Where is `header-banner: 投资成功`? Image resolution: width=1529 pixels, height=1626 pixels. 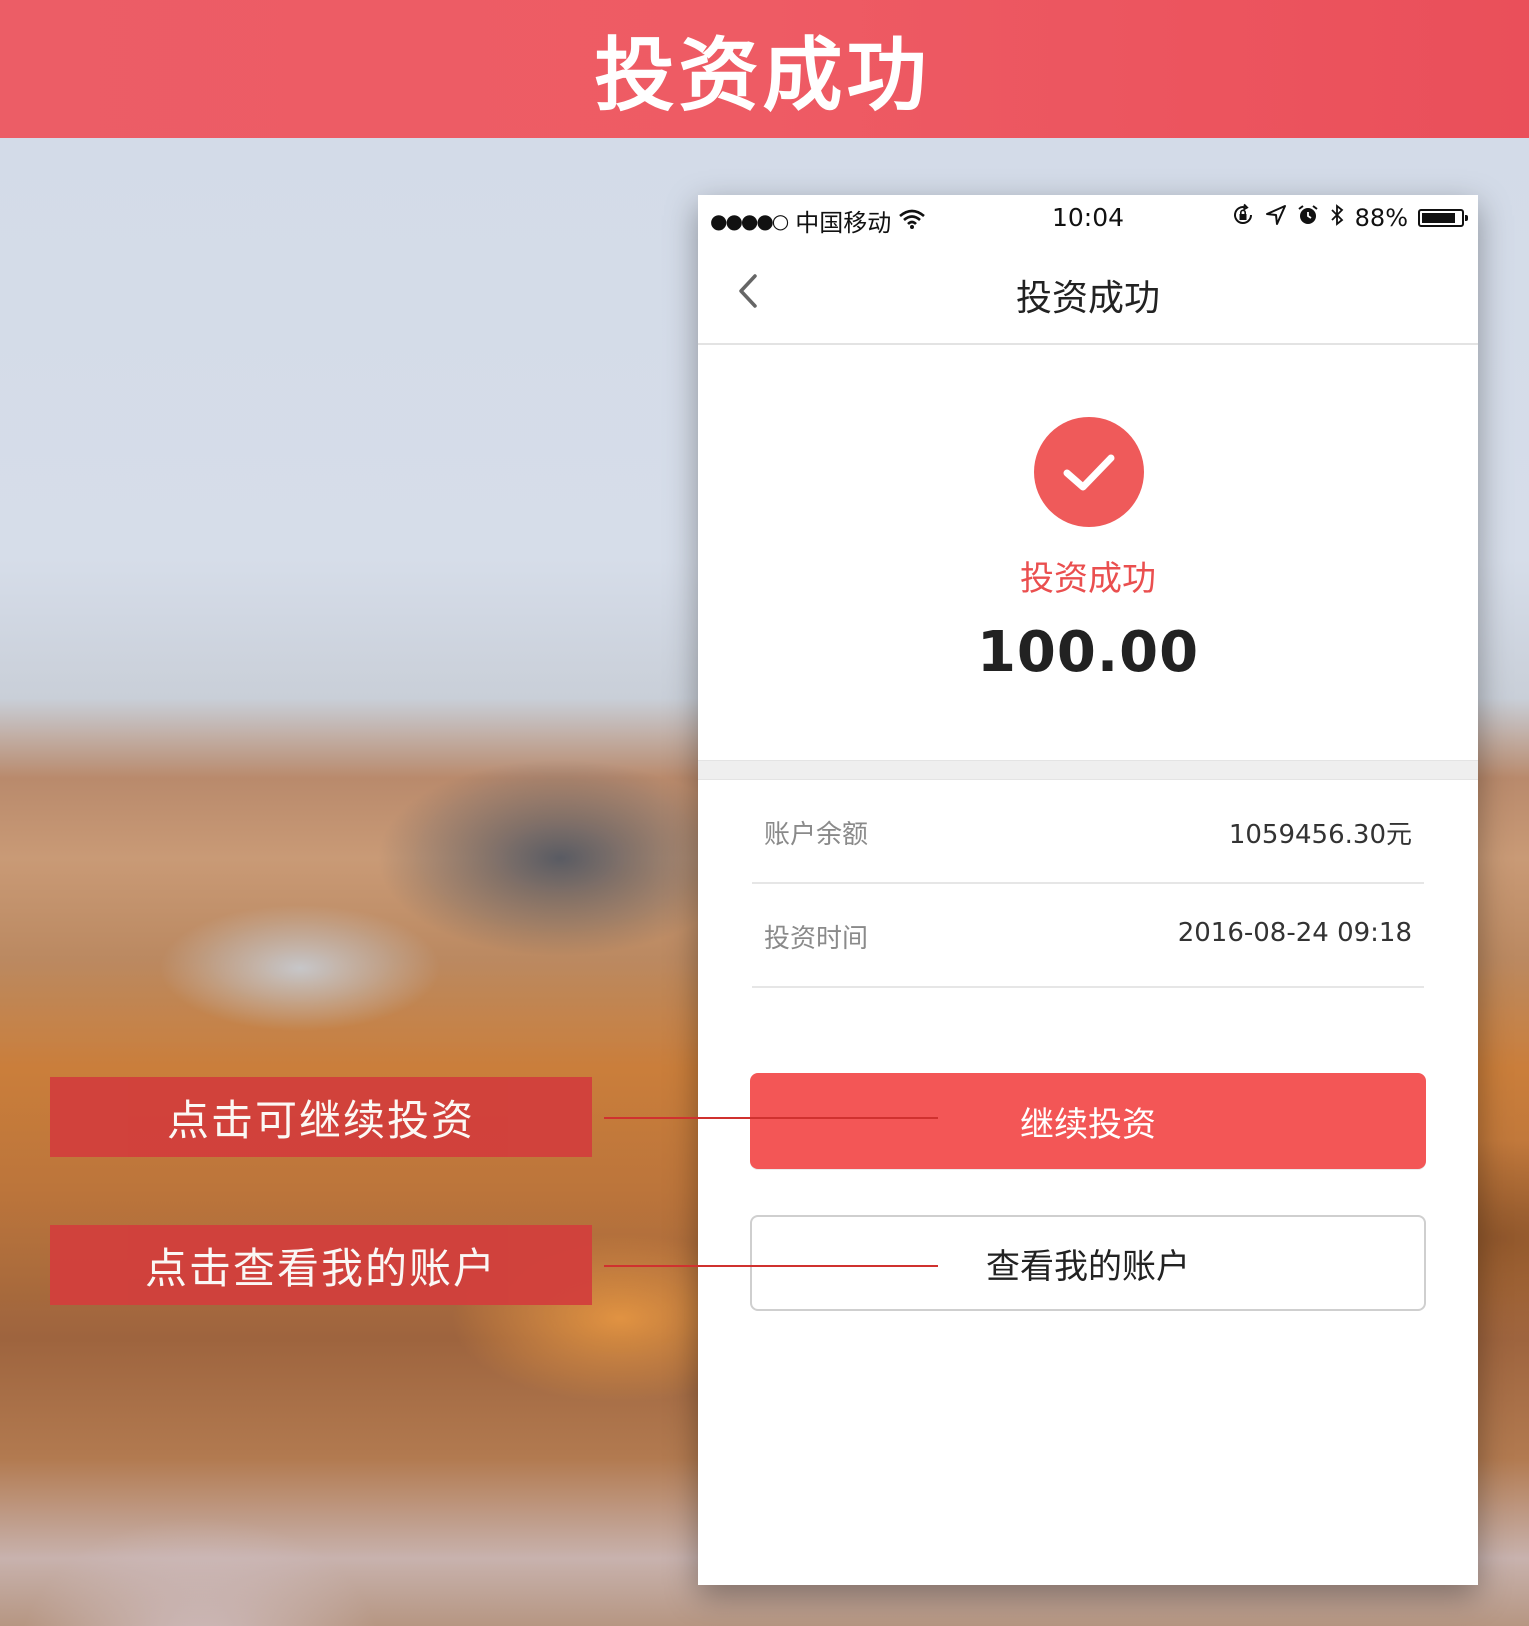 header-banner: 投资成功 is located at coordinates (764, 69).